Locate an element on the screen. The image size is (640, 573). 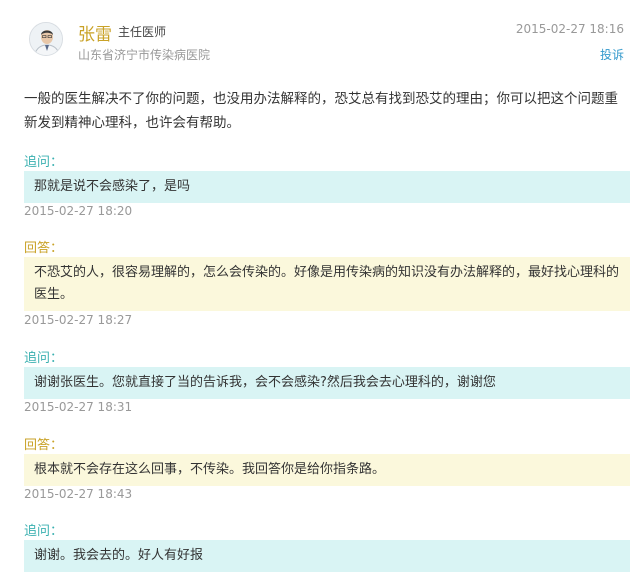
doctor-hospital: 山东省济宁市传染病医院 is located at coordinates (144, 54).